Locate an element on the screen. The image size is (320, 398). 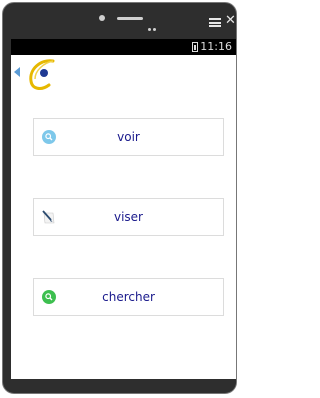
sensor-dots-icon is located at coordinates (153, 25).